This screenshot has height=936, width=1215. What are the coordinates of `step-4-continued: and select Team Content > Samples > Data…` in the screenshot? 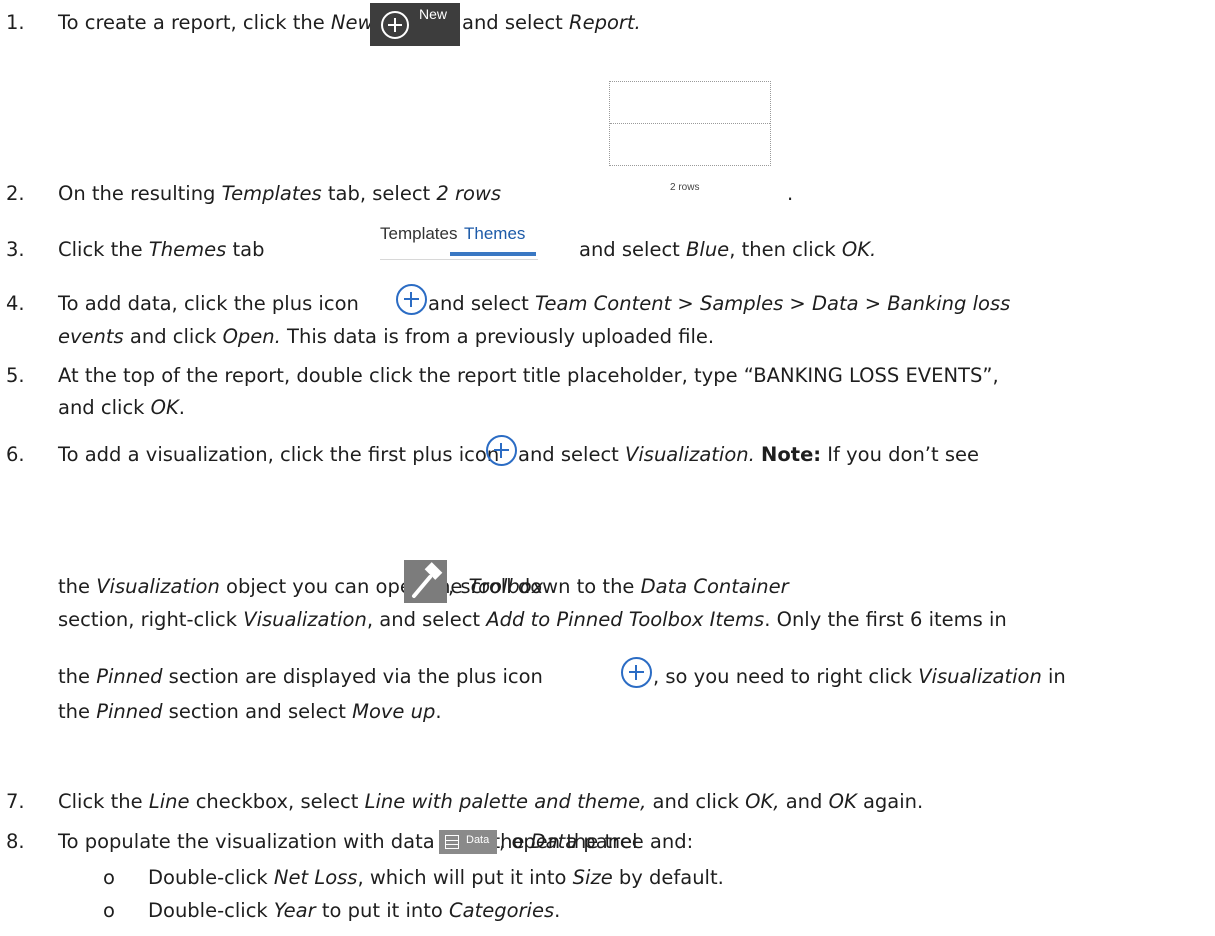 It's located at (719, 303).